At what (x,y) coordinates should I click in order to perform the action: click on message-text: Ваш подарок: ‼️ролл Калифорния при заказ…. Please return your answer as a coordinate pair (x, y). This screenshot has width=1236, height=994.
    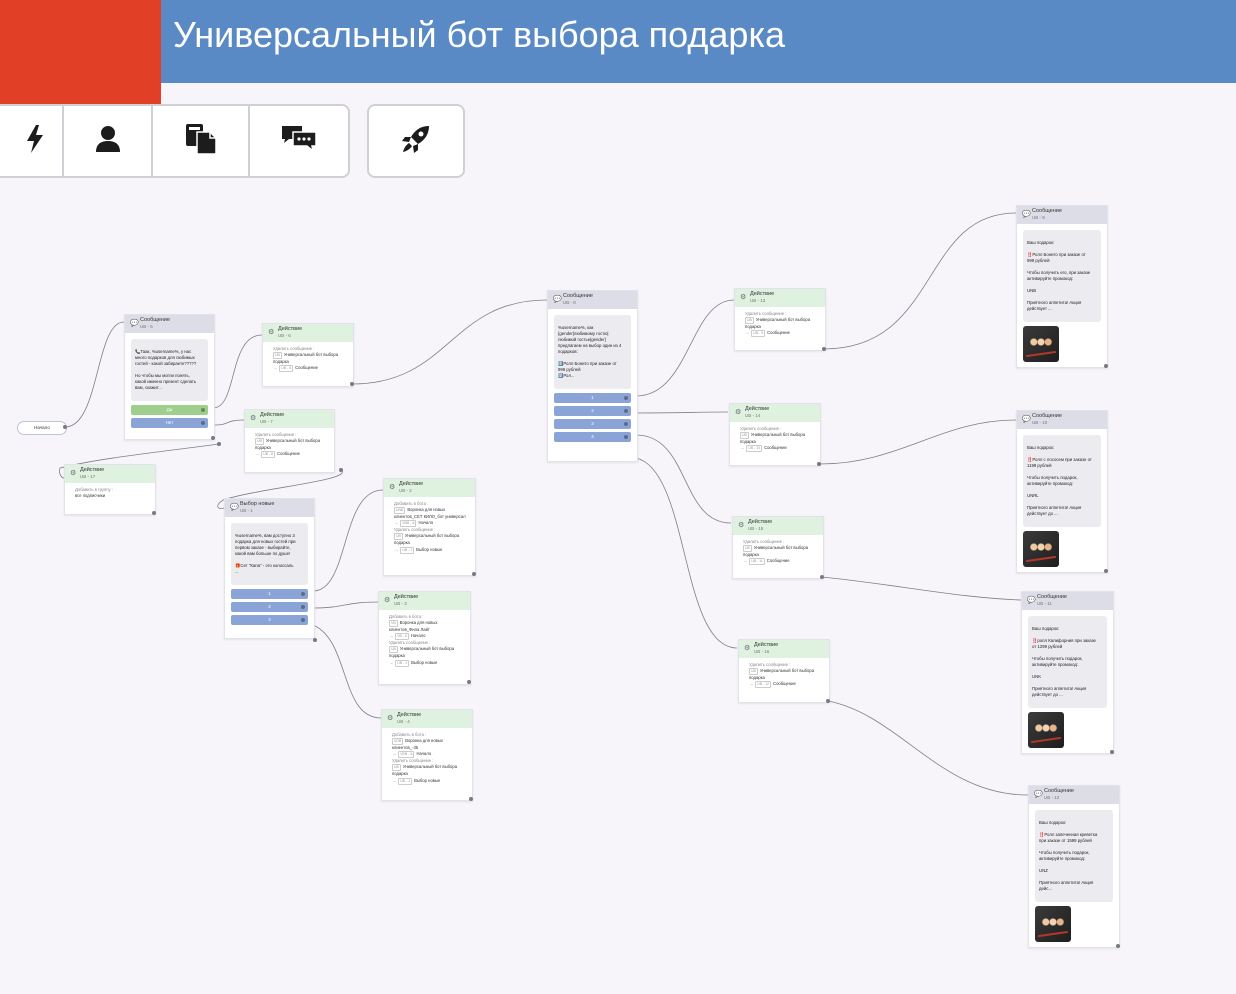
    Looking at the image, I should click on (1067, 662).